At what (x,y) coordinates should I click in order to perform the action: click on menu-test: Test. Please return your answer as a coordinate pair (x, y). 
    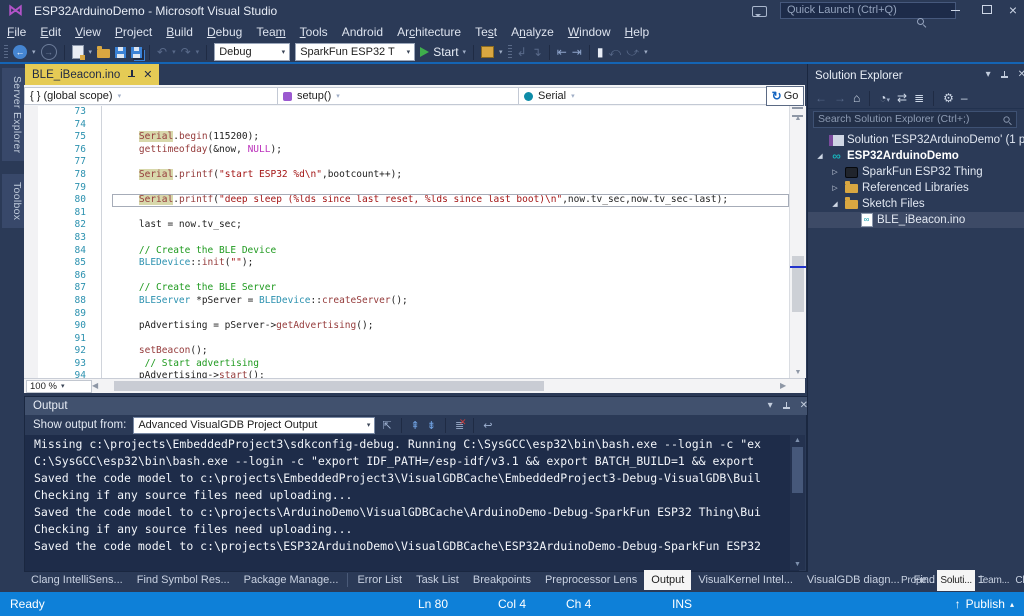
    Looking at the image, I should click on (486, 32).